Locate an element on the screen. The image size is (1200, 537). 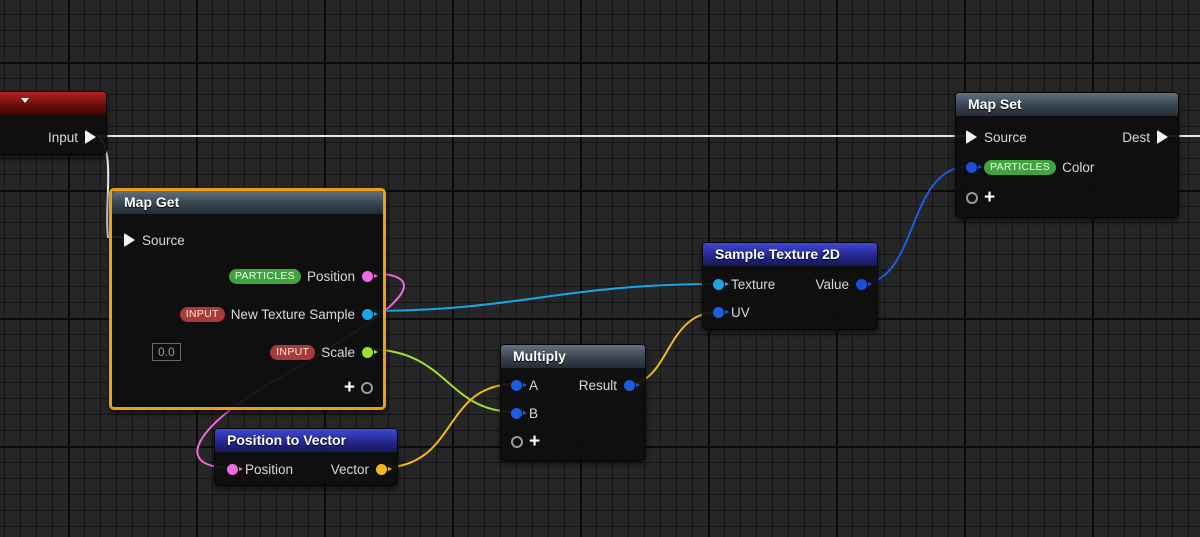
sample-texture-2d-node: Sample Texture 2D Texture Value UV is located at coordinates (790, 286).